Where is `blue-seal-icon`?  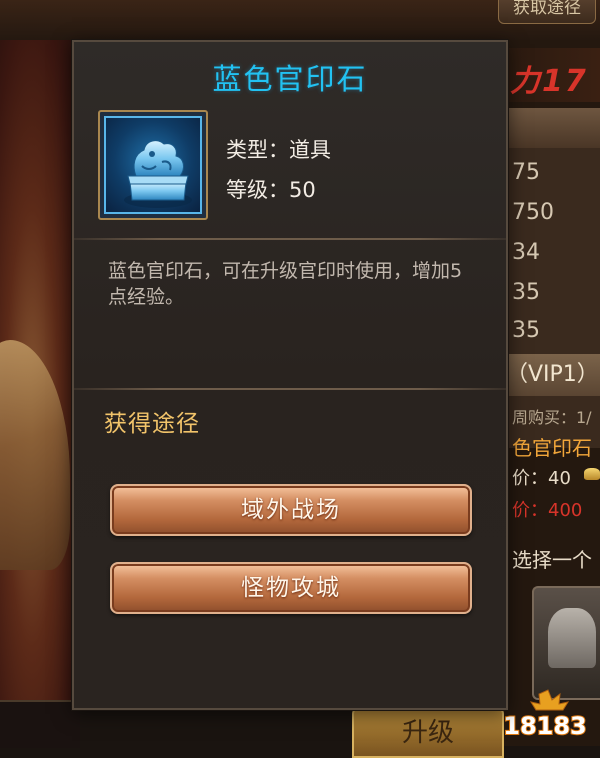
blue-seal-icon is located at coordinates (158, 174).